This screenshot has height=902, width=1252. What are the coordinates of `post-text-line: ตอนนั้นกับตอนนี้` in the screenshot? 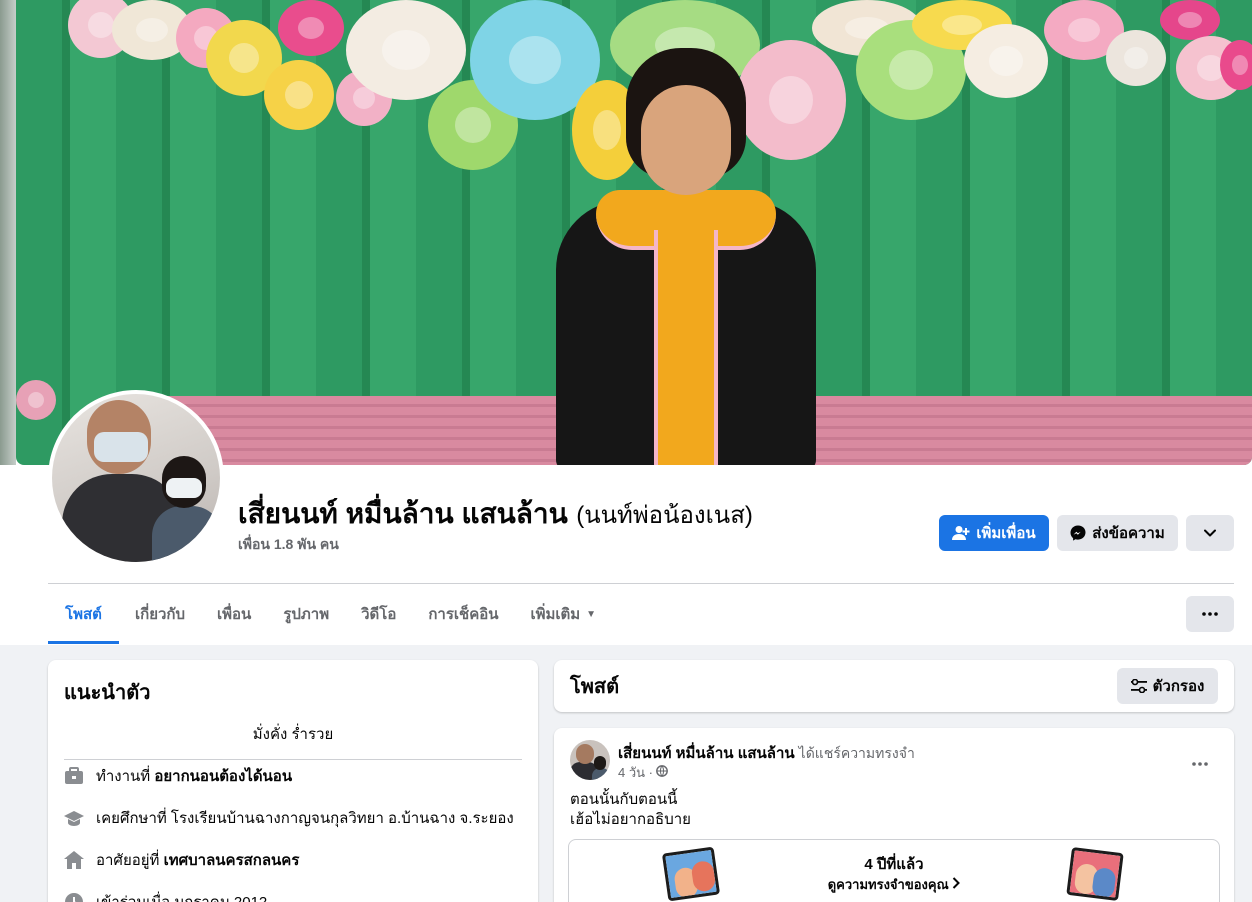 It's located at (624, 799).